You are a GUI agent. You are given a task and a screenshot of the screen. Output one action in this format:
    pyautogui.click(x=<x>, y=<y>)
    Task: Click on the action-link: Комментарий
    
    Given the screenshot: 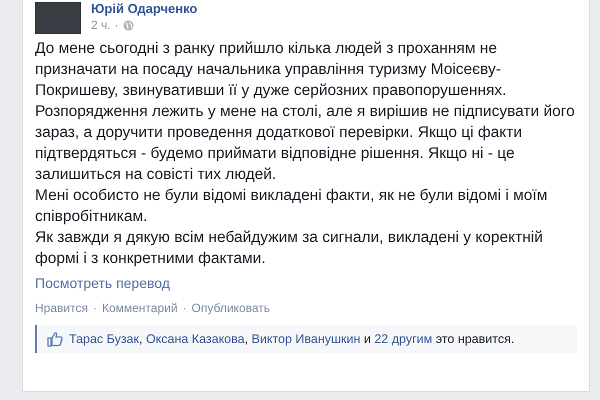 What is the action you would take?
    pyautogui.click(x=140, y=308)
    